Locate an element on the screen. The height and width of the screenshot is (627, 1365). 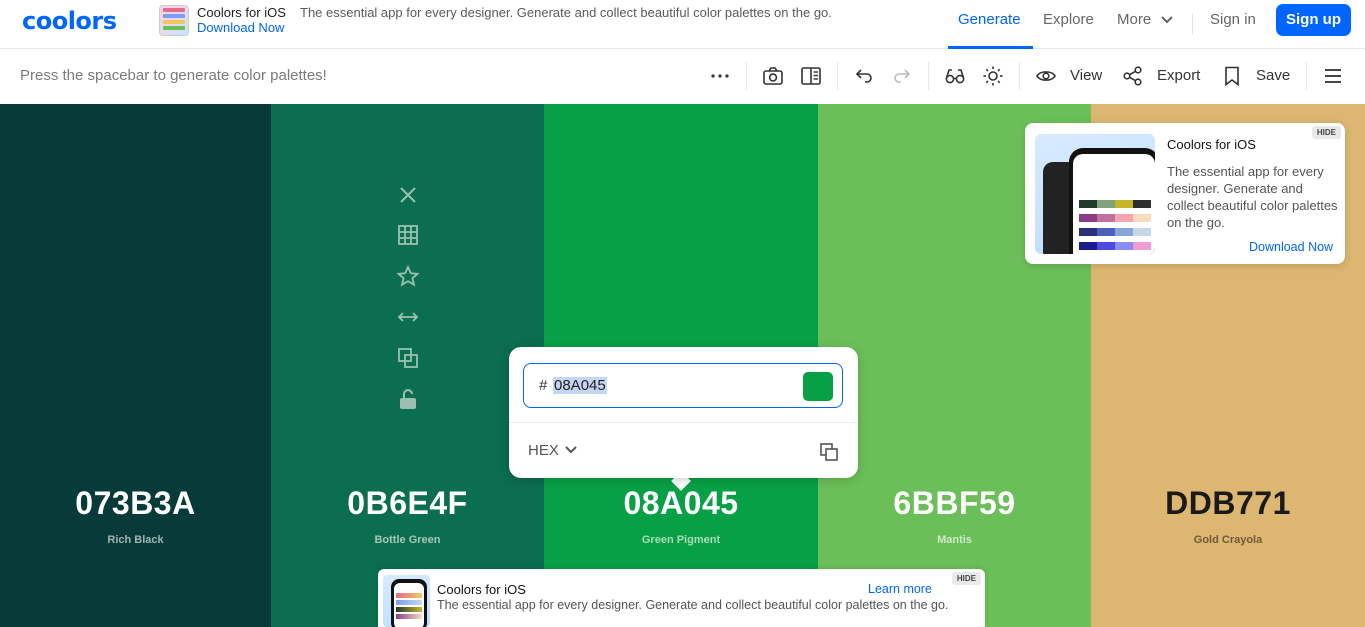
banner-learn-more-link: Learn more is located at coordinates (900, 589).